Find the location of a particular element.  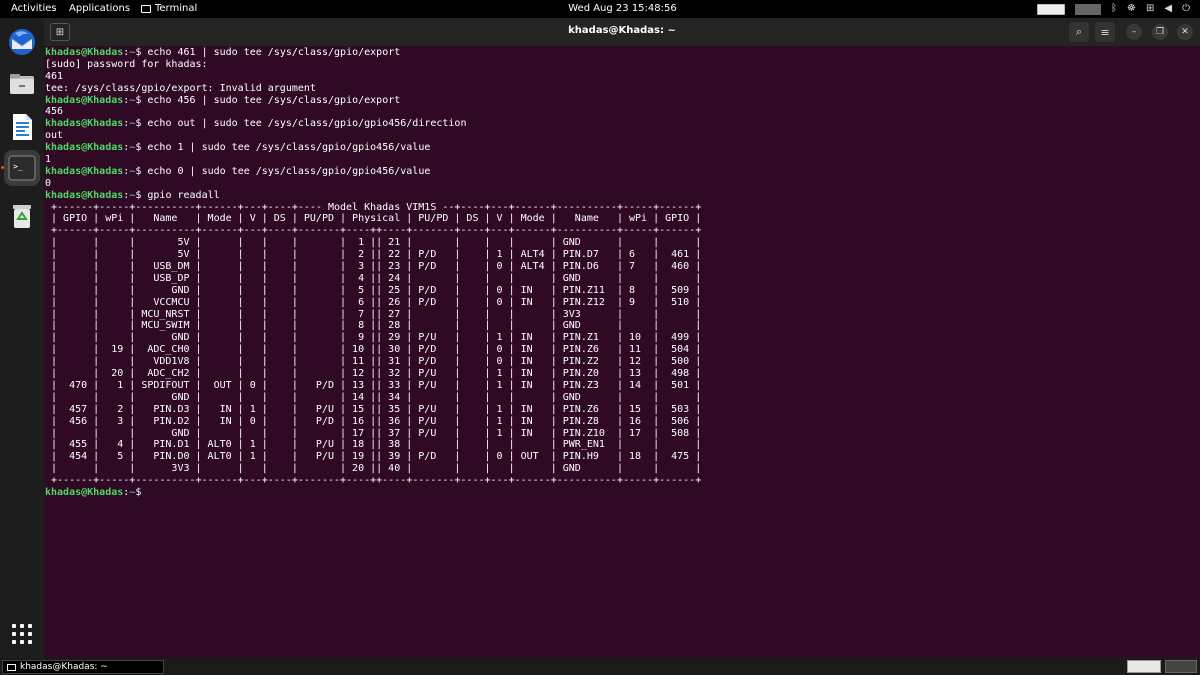

maximize-button: ❐ is located at coordinates (1160, 32).